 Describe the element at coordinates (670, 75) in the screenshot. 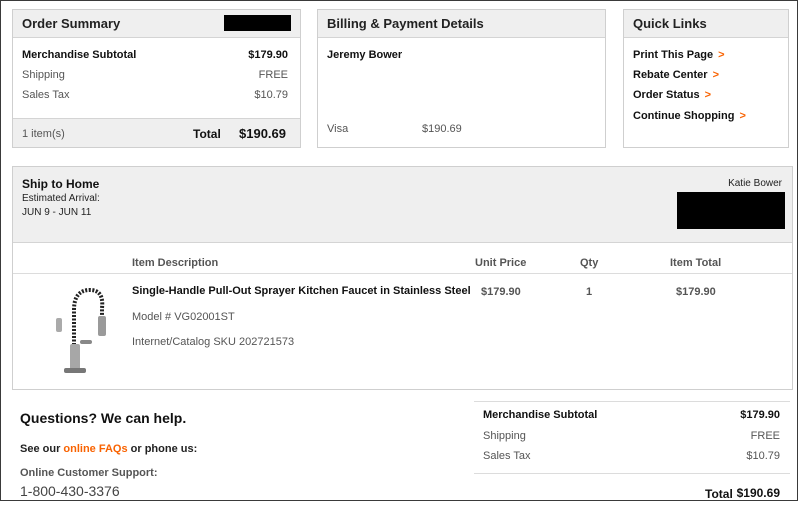

I see `quick-link-rebate-label: Rebate Center` at that location.